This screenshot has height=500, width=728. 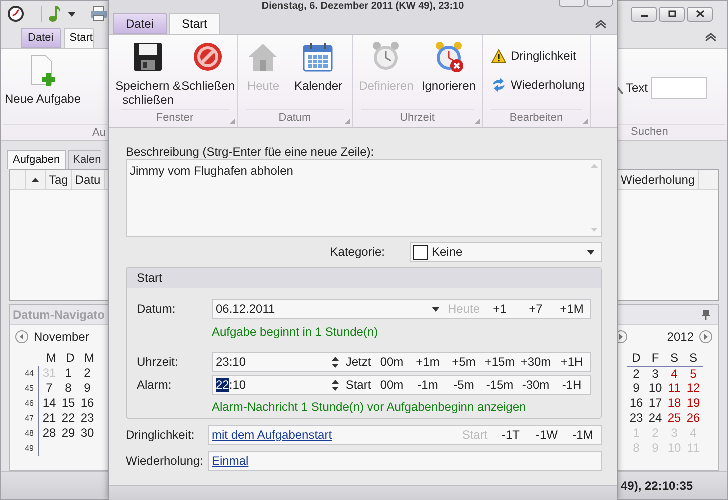 What do you see at coordinates (208, 74) in the screenshot?
I see `ribbon-button: Schließen` at bounding box center [208, 74].